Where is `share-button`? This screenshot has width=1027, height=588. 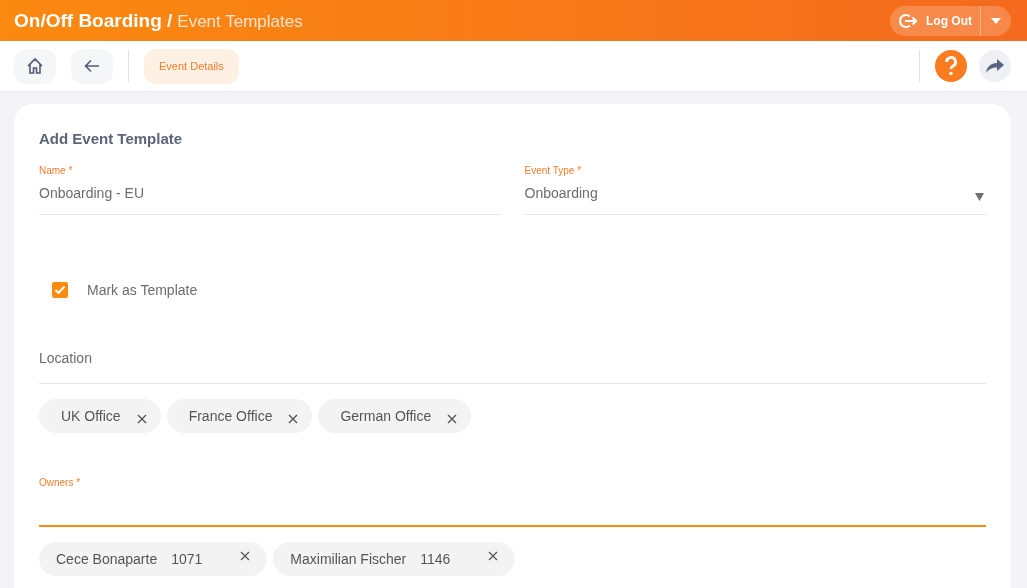 share-button is located at coordinates (995, 66).